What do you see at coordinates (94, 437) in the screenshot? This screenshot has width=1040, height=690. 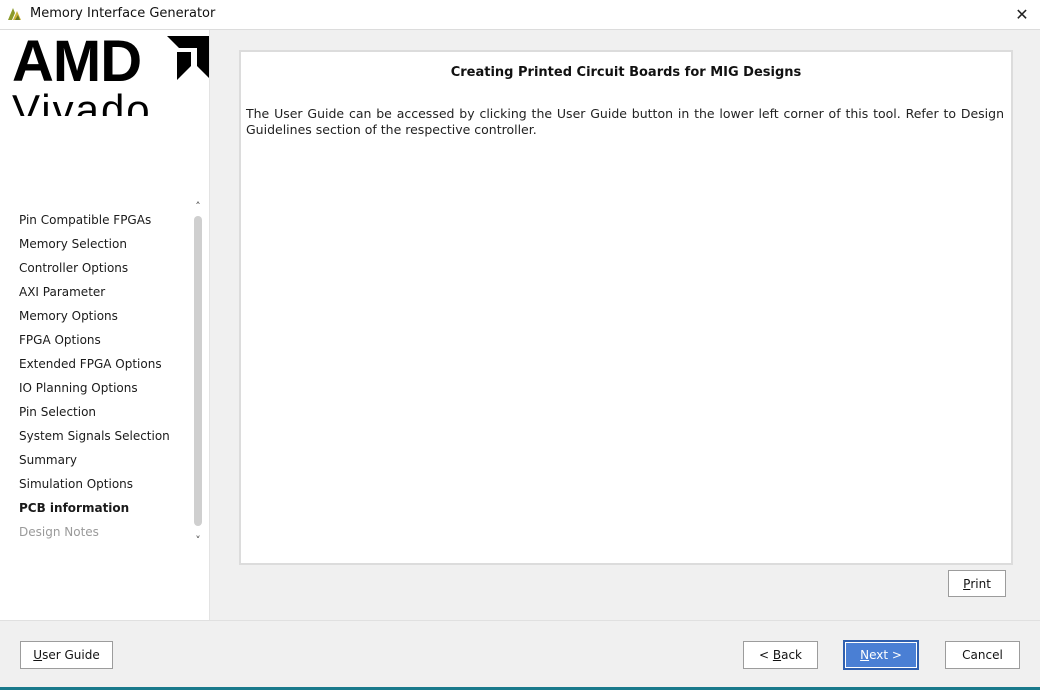 I see `nav-item-system-signals-selection: System Signals Selection` at bounding box center [94, 437].